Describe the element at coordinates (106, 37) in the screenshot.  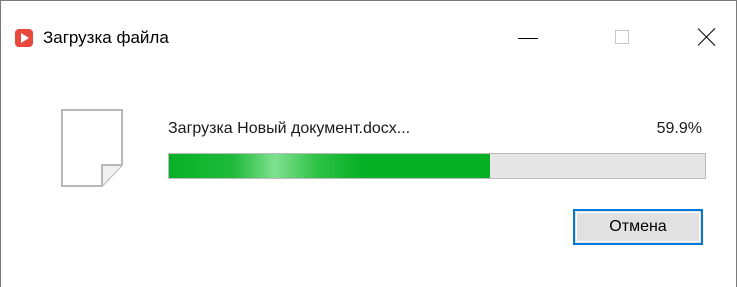
I see `window-title: Загрузка файла` at that location.